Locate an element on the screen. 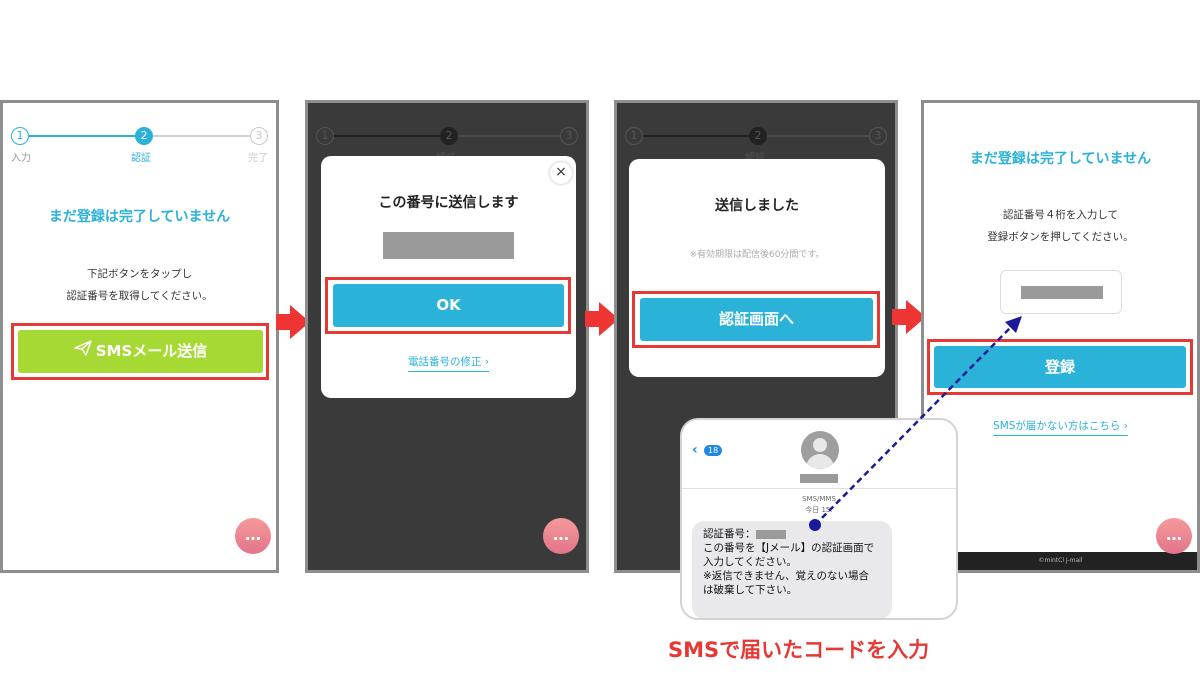 This screenshot has width=1200, height=675. instruction-caption: SMSで届いたコードを入力 is located at coordinates (799, 650).